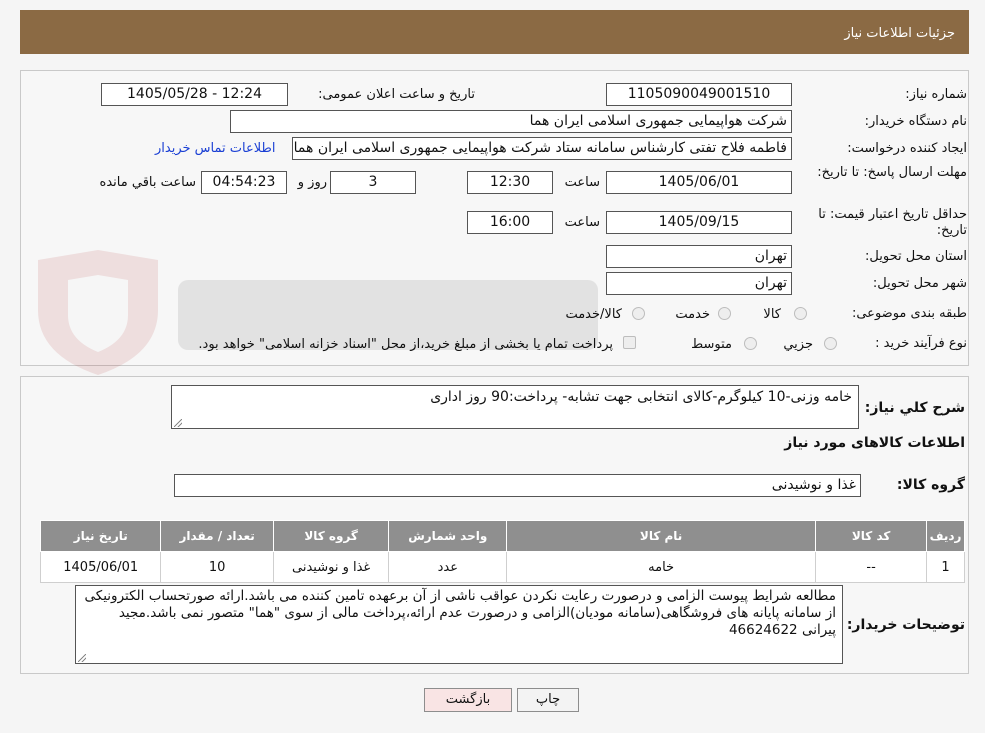 This screenshot has height=733, width=985. What do you see at coordinates (194, 94) in the screenshot?
I see `announce-field: 1405/05/28 - 12:24` at bounding box center [194, 94].